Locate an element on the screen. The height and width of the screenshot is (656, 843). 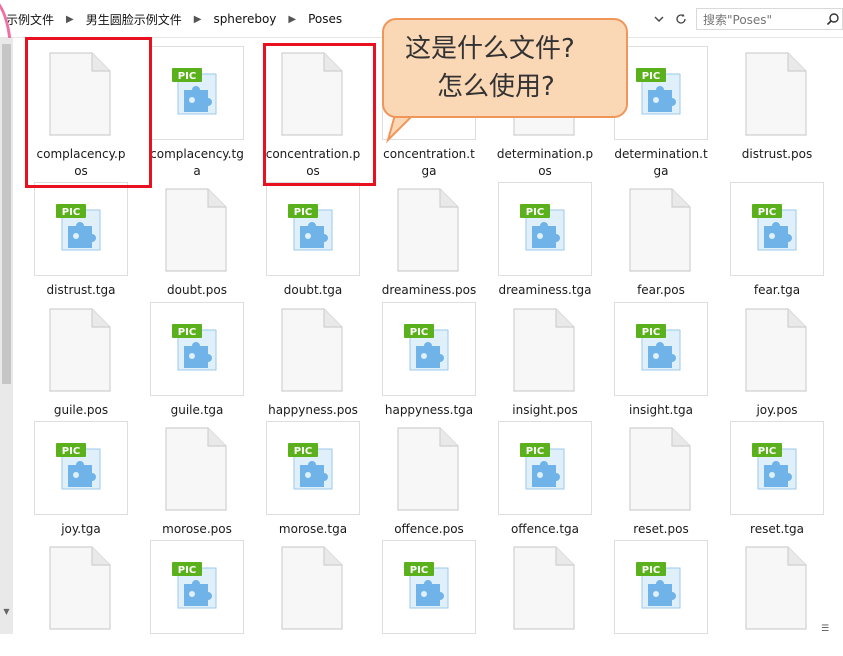
file-name-line: morose.tga is located at coordinates (313, 529).